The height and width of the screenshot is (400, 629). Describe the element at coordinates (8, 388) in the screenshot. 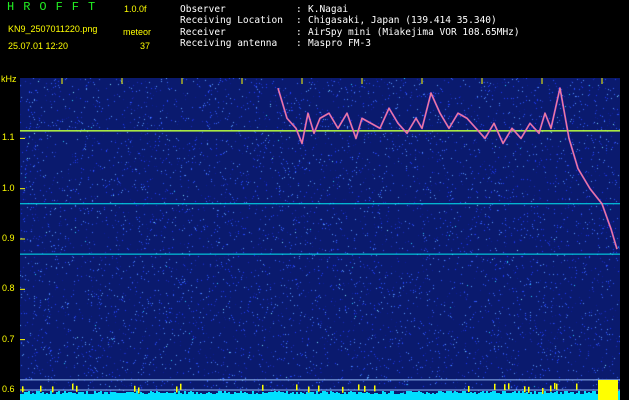

I see `y-tick-label: 0.6` at that location.